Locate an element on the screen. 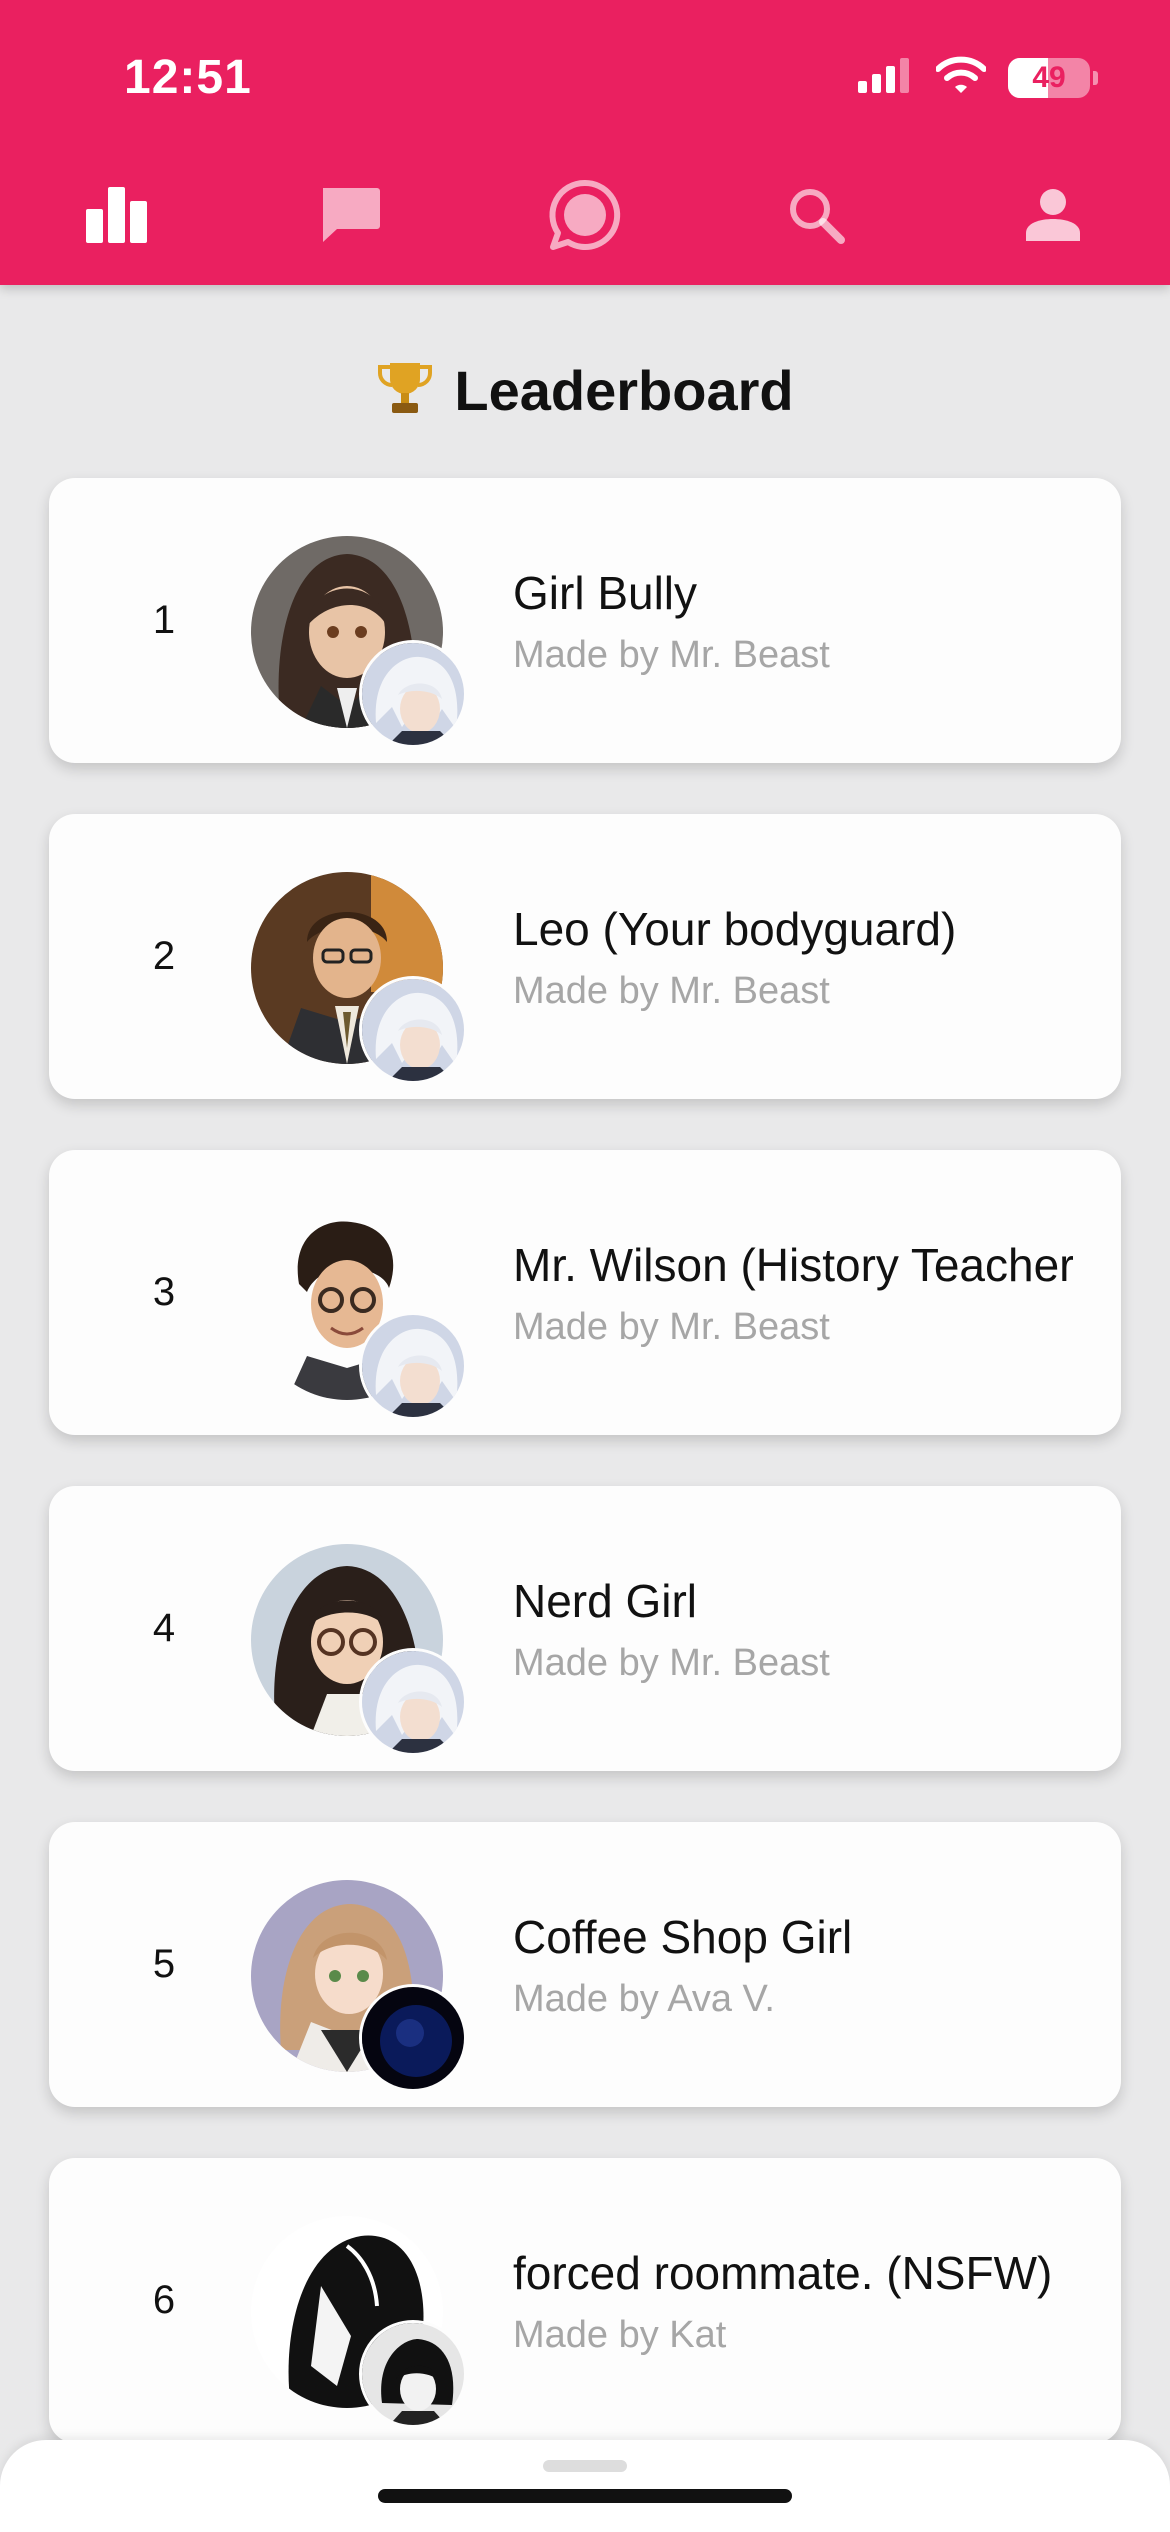 This screenshot has height=2532, width=1170. character-author: Made by Ava V. is located at coordinates (644, 1999).